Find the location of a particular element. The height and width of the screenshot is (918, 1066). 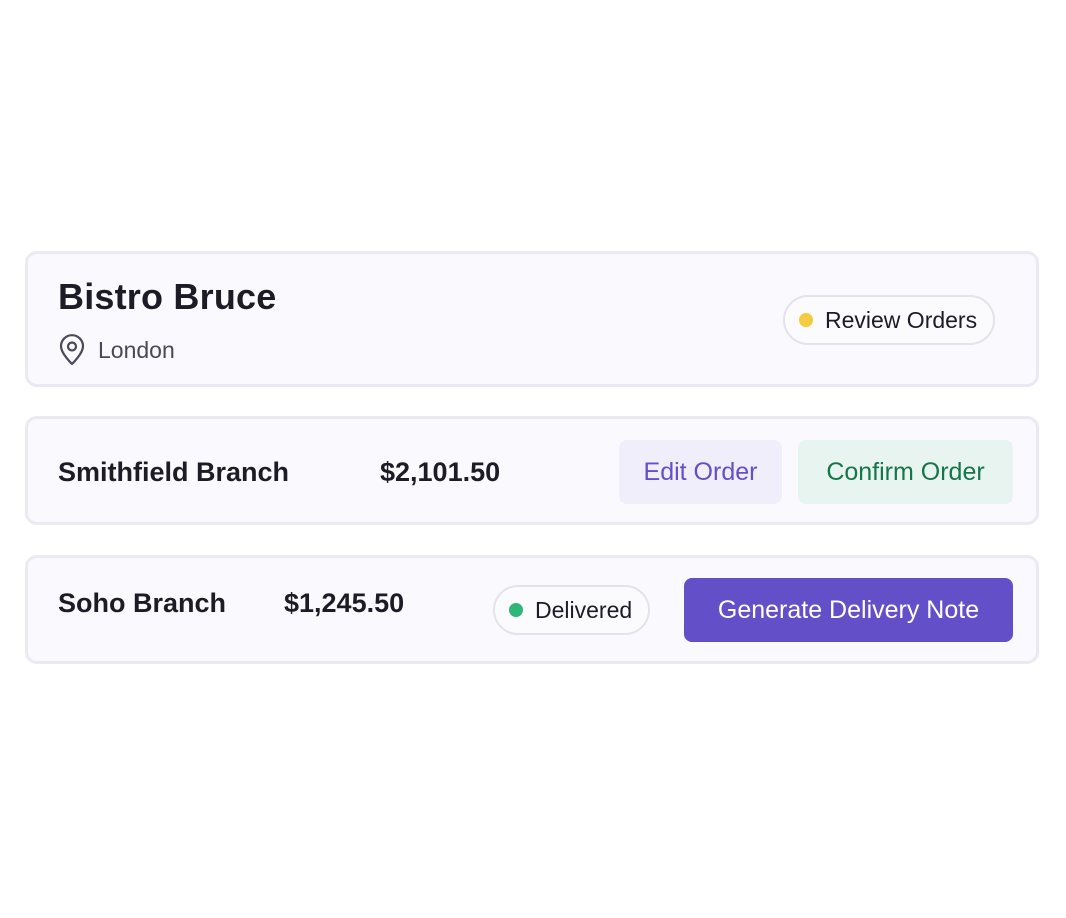

branch-name: Soho Branch is located at coordinates (142, 603).